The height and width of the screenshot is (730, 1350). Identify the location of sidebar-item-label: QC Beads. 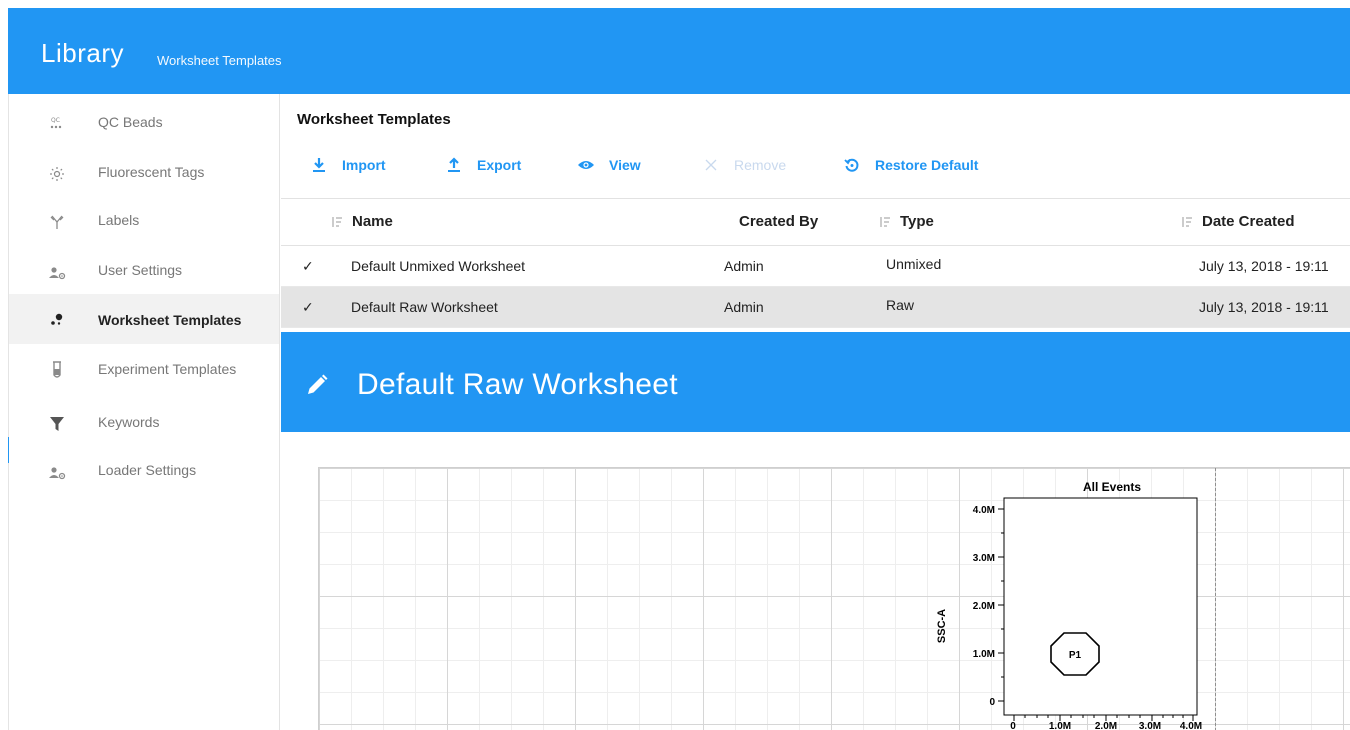
(130, 122).